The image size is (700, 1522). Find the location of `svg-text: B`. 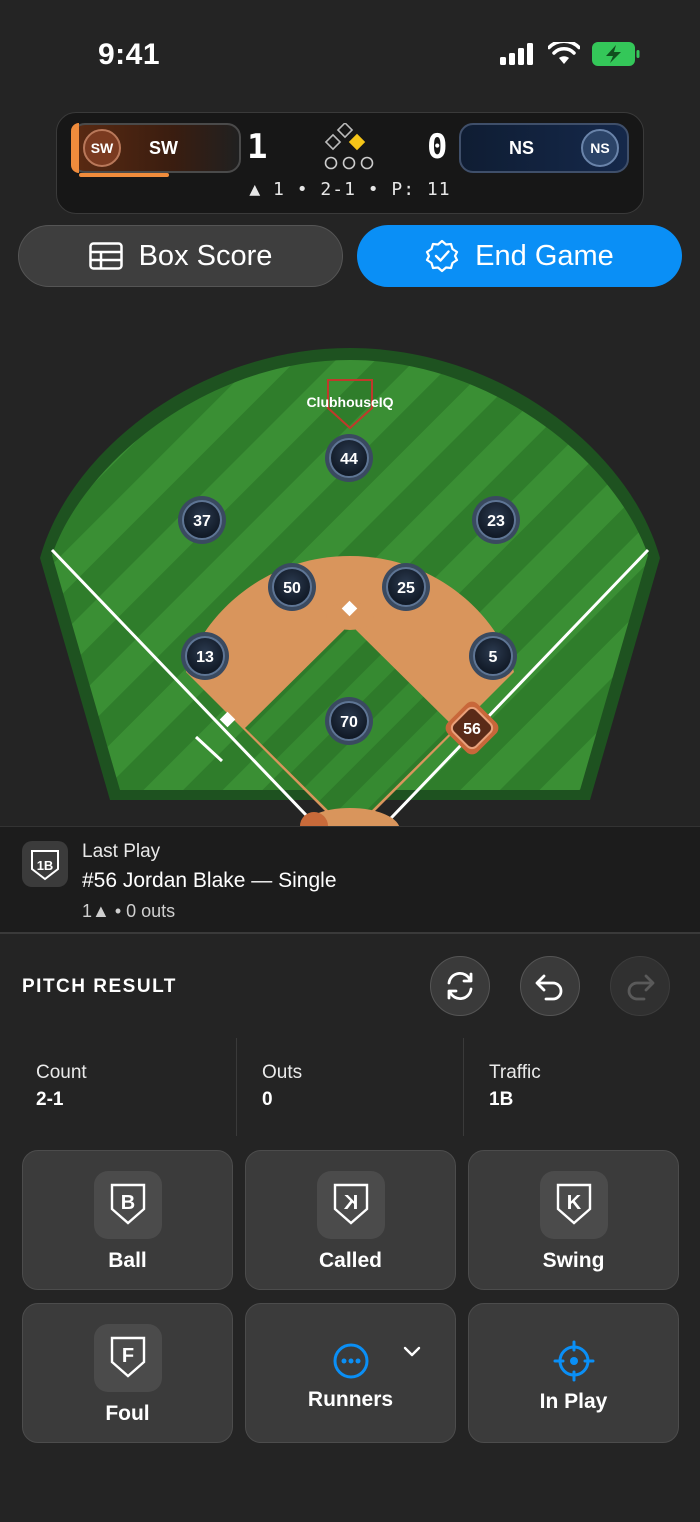

svg-text: B is located at coordinates (128, 1203).